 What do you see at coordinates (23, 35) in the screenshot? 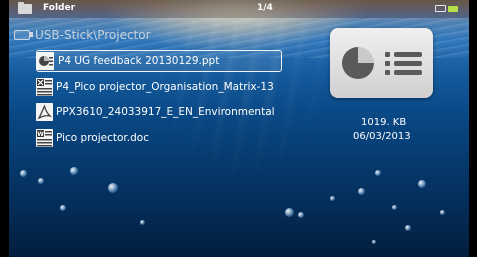
I see `usb-icon` at bounding box center [23, 35].